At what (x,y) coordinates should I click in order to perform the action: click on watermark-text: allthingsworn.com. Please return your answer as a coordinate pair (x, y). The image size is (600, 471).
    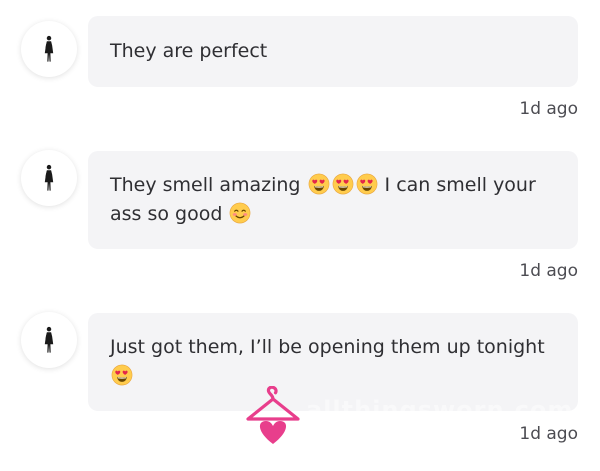
    Looking at the image, I should click on (440, 410).